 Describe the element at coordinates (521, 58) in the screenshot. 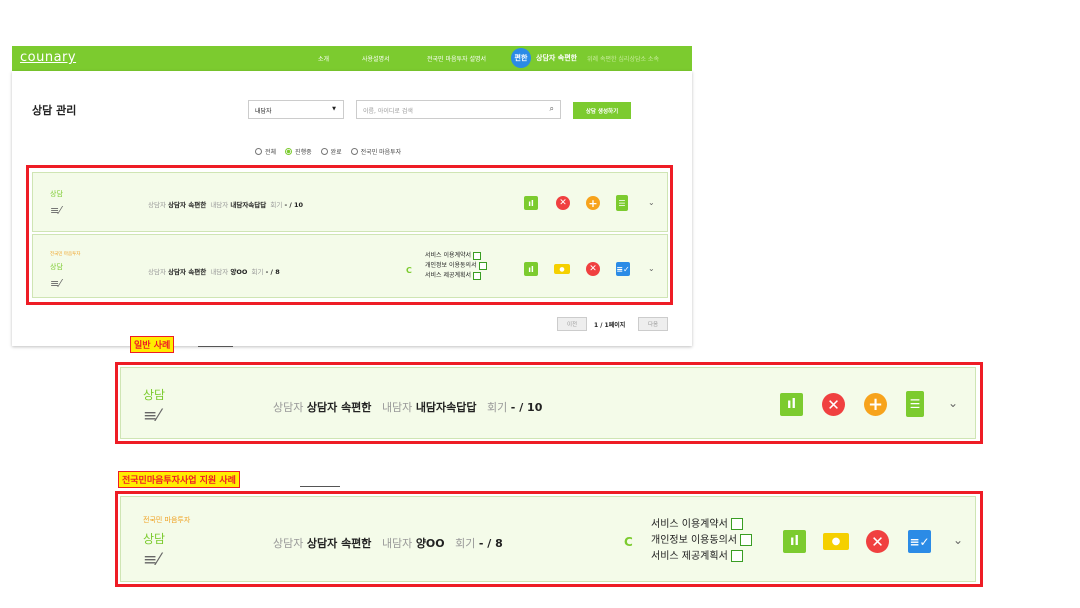

I see `user-avatar-badge: 편한` at that location.